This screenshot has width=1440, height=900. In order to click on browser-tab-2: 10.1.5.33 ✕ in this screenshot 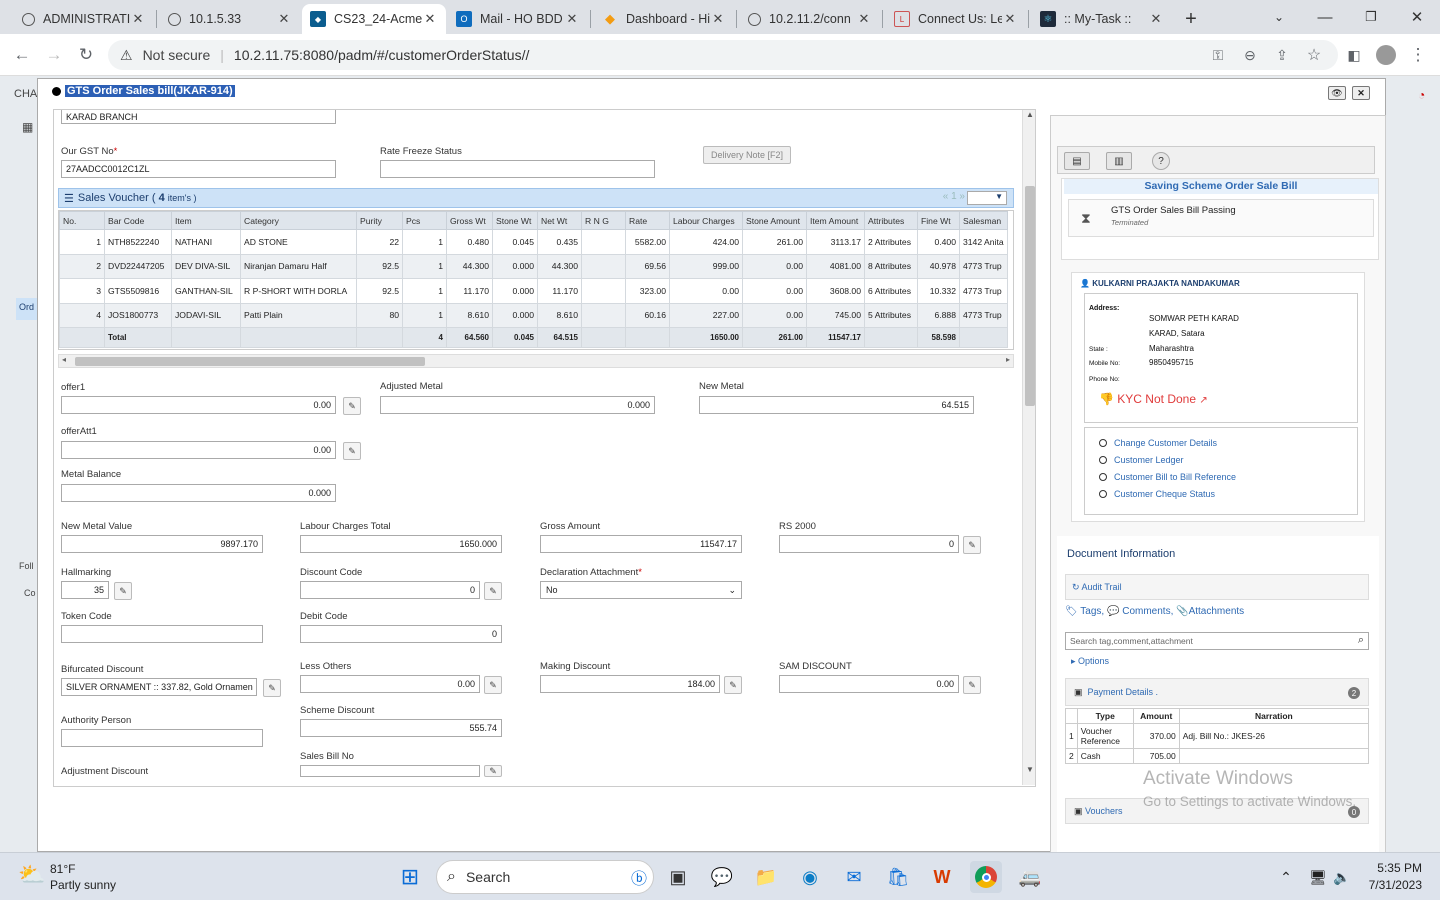, I will do `click(230, 19)`.